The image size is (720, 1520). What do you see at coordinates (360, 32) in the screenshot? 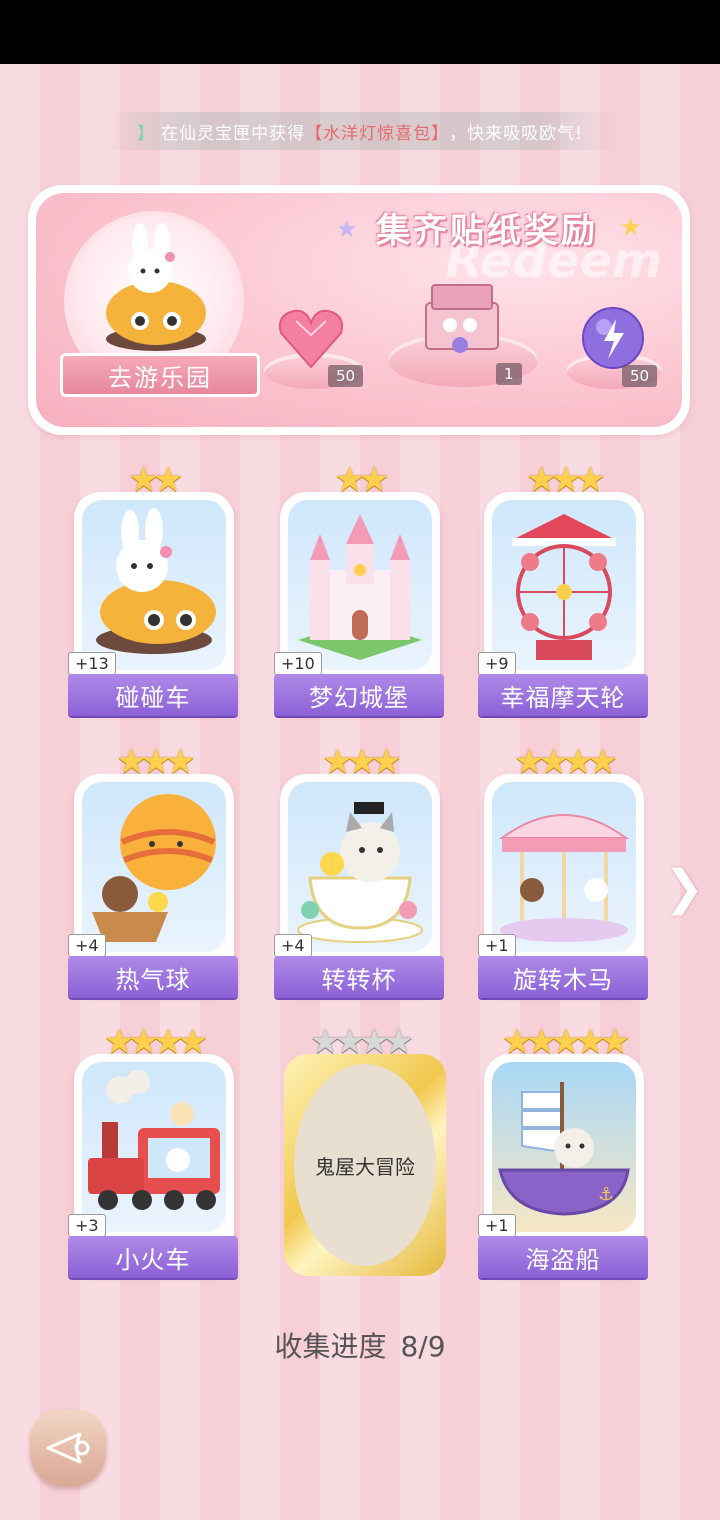
I see `status-bar` at bounding box center [360, 32].